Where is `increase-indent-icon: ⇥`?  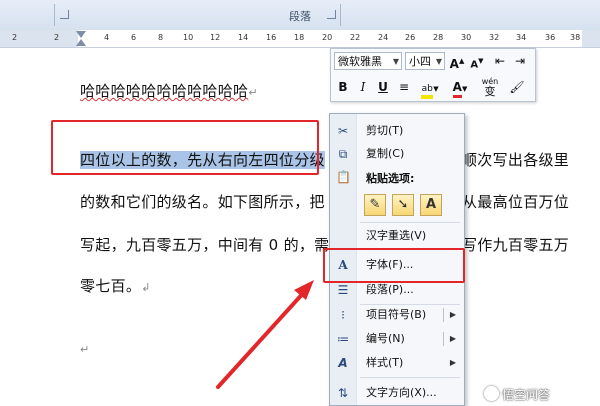
increase-indent-icon: ⇥ is located at coordinates (520, 61).